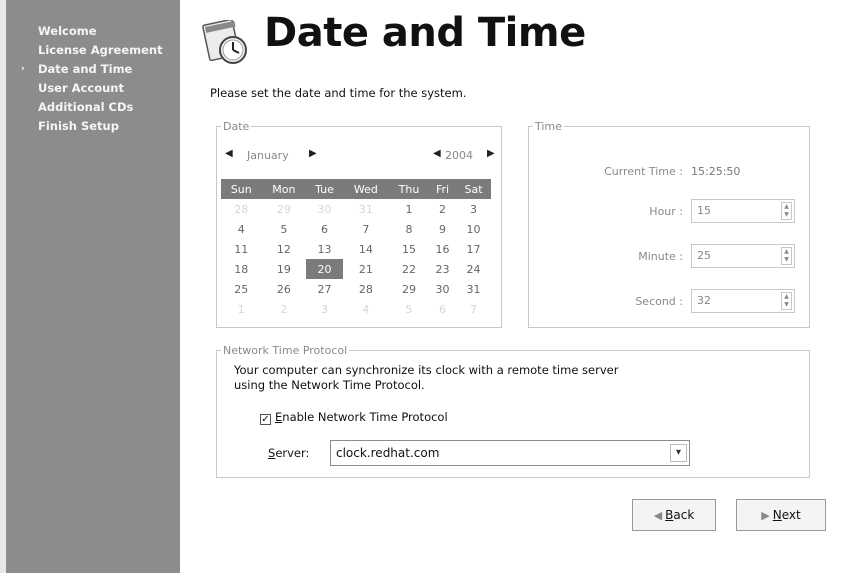  What do you see at coordinates (283, 269) in the screenshot?
I see `calendar-day: 19` at bounding box center [283, 269].